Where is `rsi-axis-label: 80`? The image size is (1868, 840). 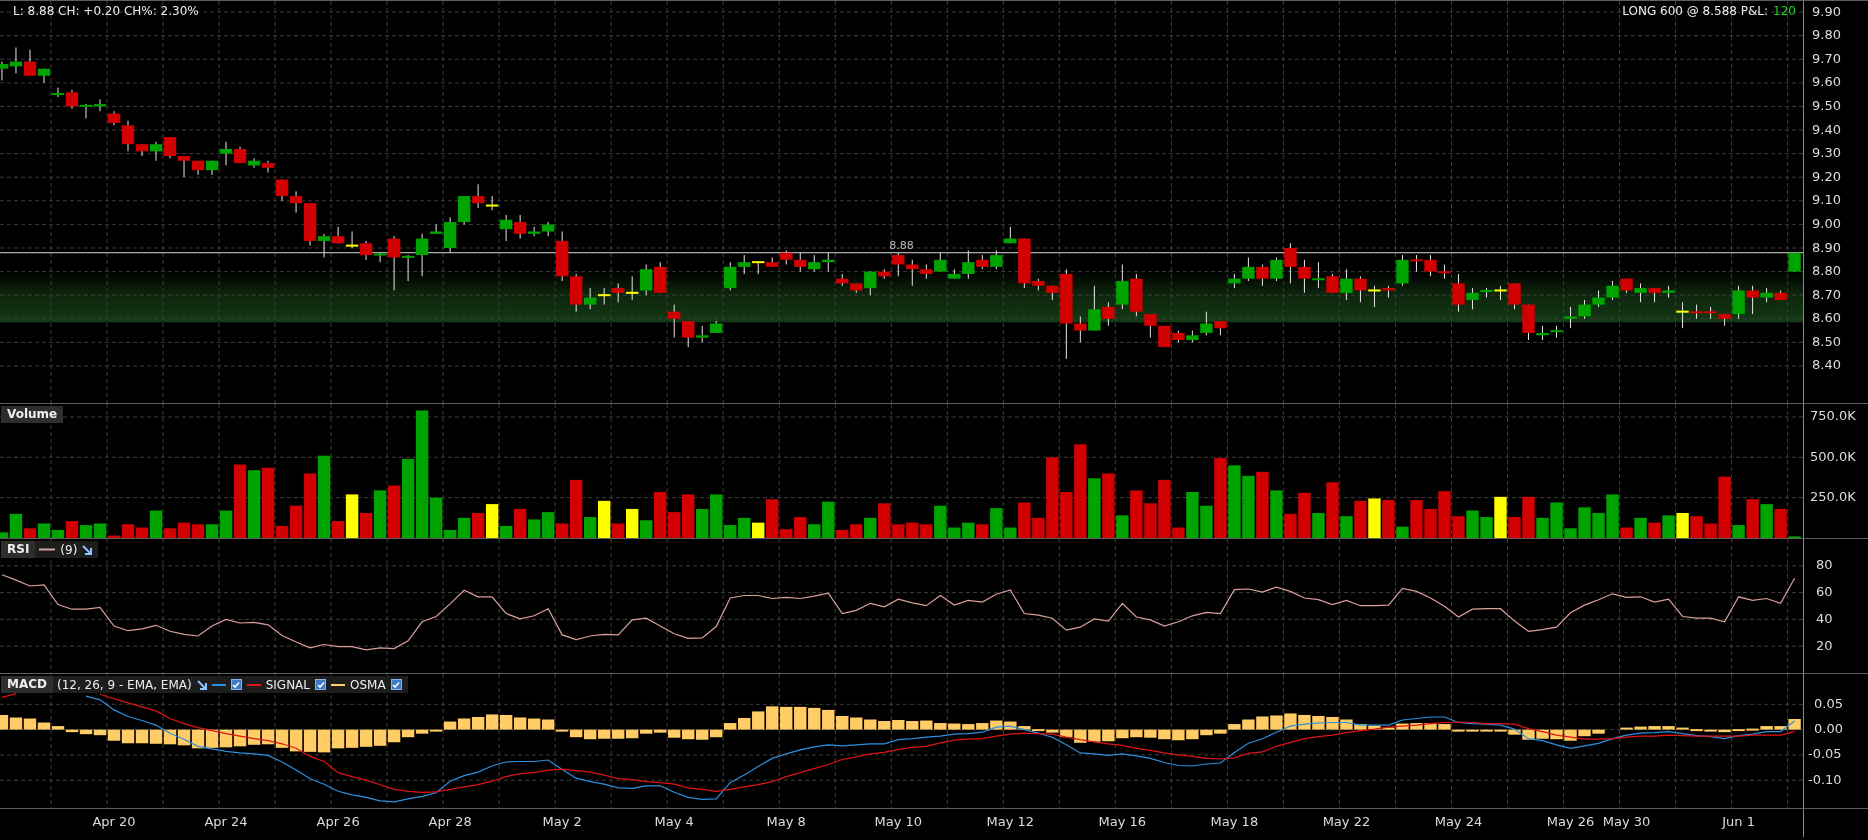 rsi-axis-label: 80 is located at coordinates (1824, 565).